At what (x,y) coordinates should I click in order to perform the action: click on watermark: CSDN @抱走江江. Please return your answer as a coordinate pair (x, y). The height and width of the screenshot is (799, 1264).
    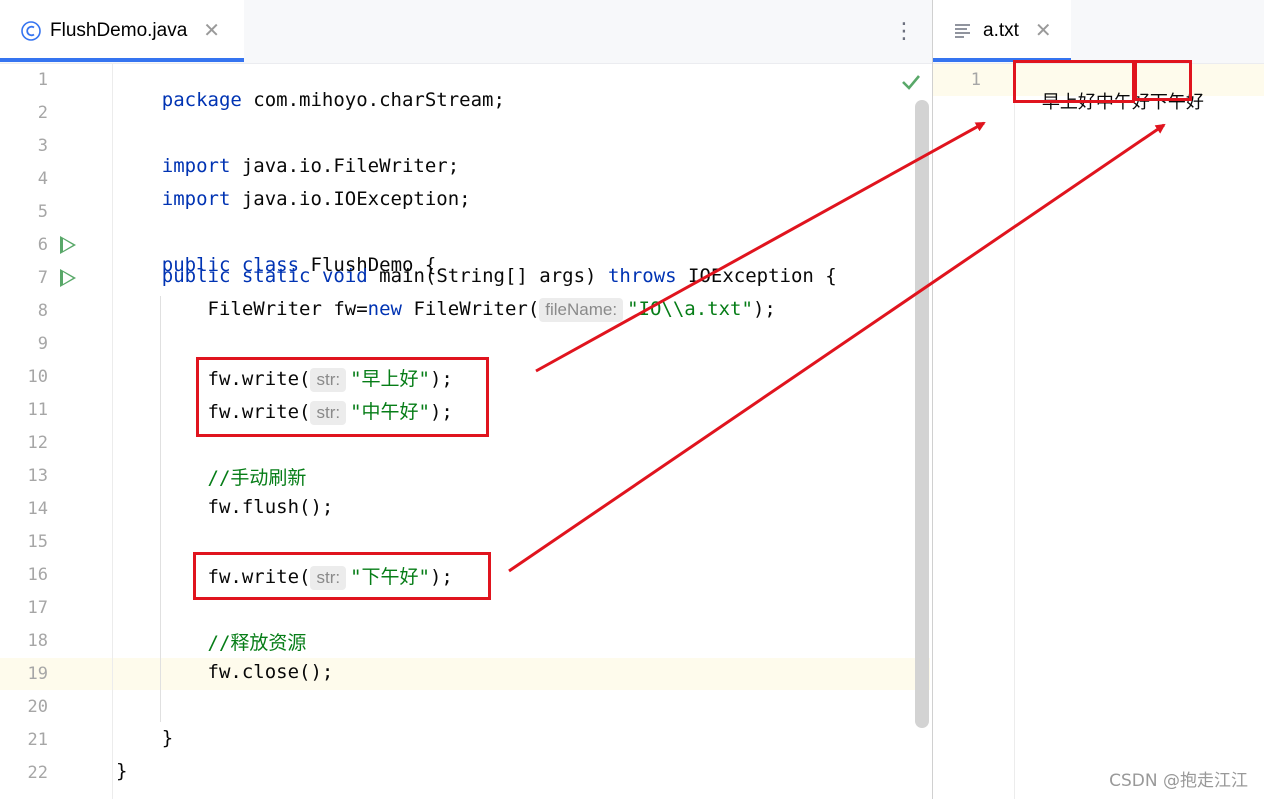
    Looking at the image, I should click on (1178, 781).